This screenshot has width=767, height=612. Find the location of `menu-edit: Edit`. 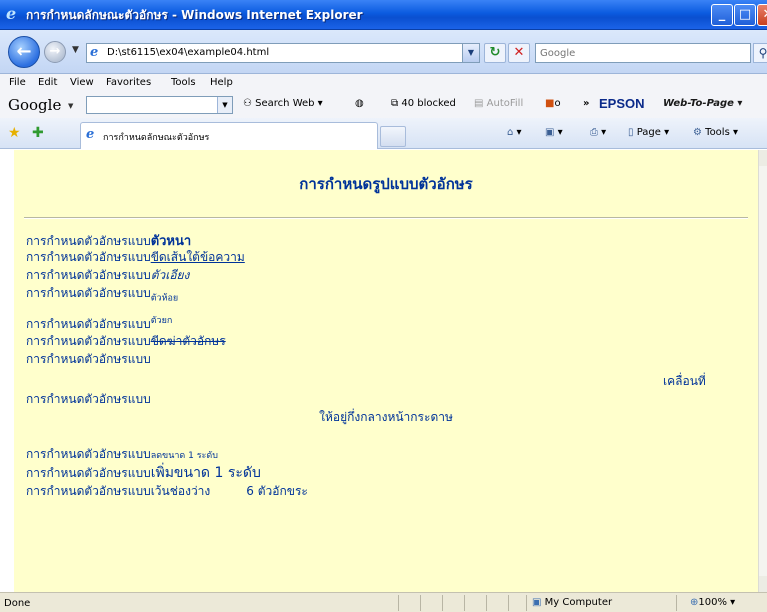

menu-edit: Edit is located at coordinates (47, 82).